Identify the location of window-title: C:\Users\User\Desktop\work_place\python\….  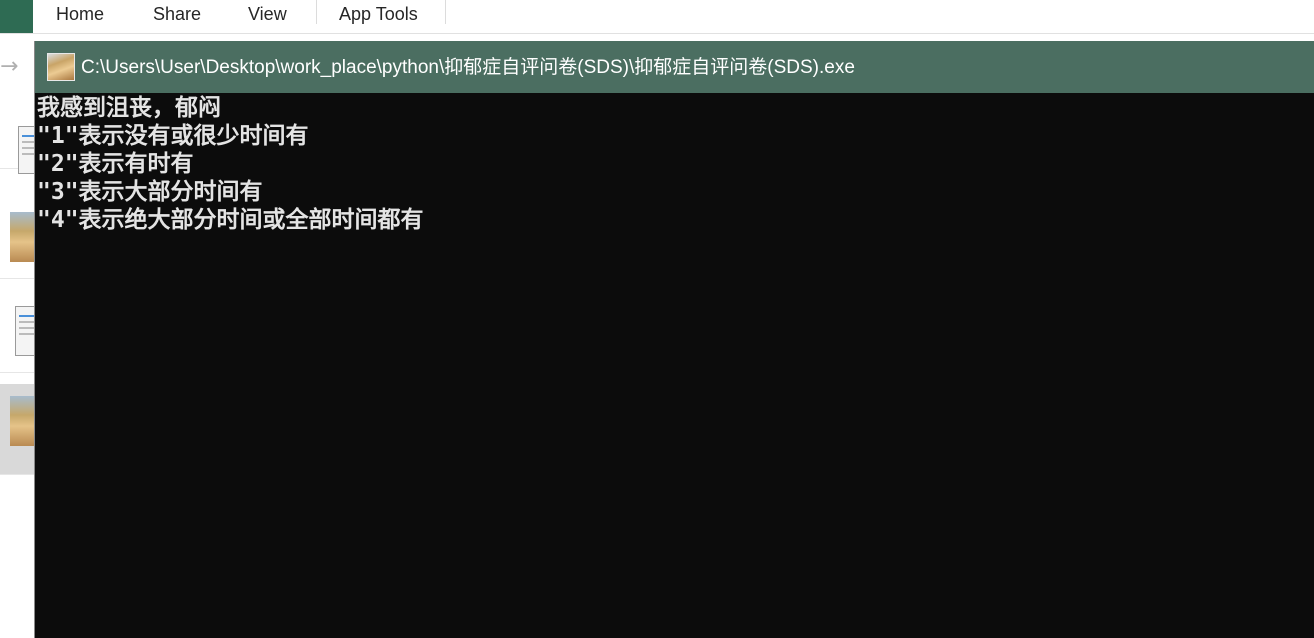
(468, 67).